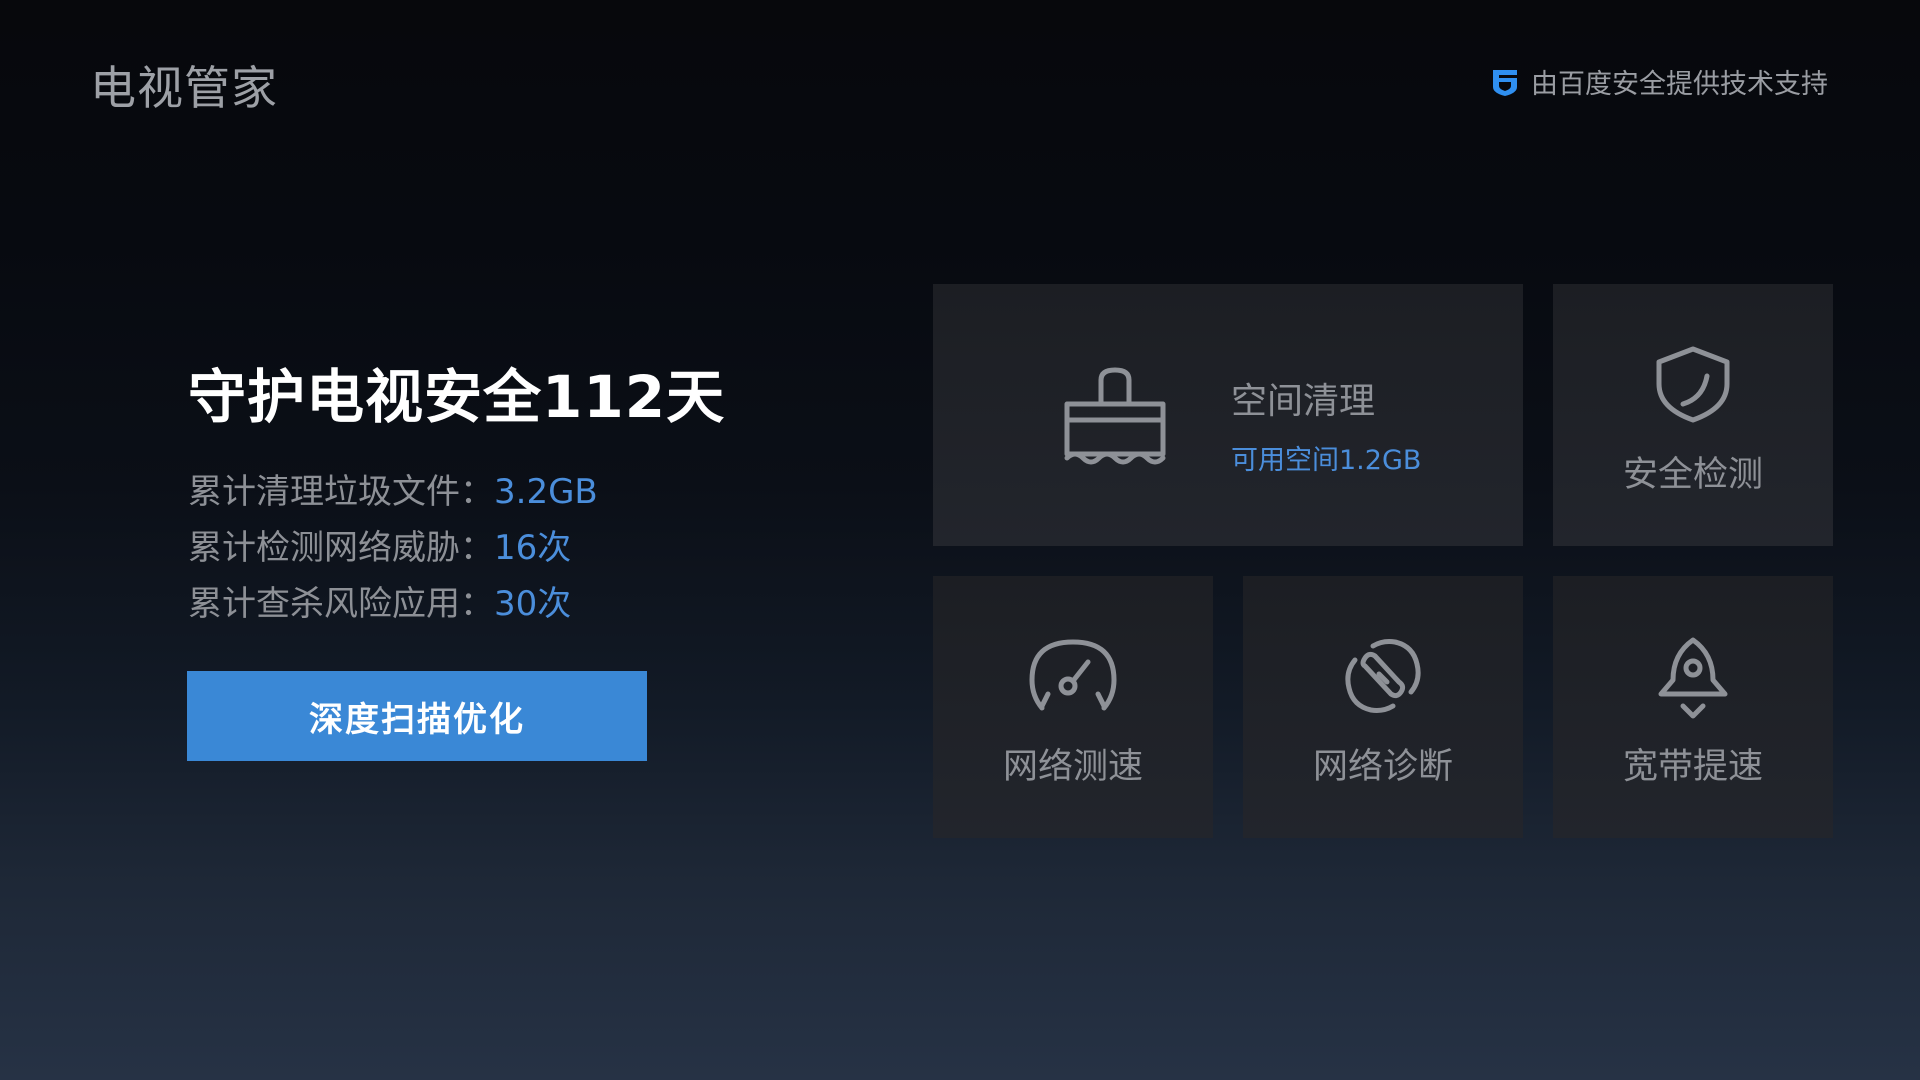  I want to click on available-space-text: 可用空间1.2GB, so click(1326, 460).